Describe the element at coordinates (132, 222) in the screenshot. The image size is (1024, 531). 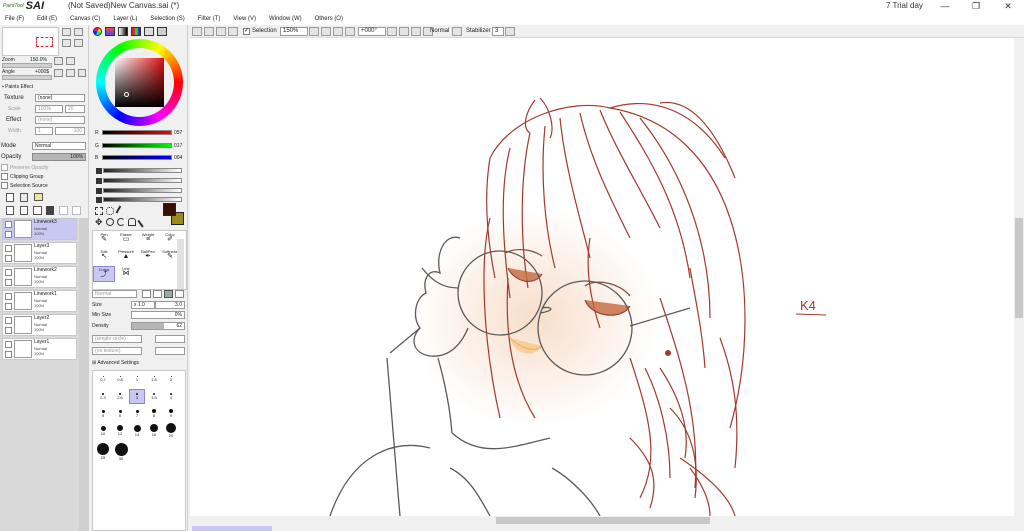
I see `hand-tool-icon` at that location.